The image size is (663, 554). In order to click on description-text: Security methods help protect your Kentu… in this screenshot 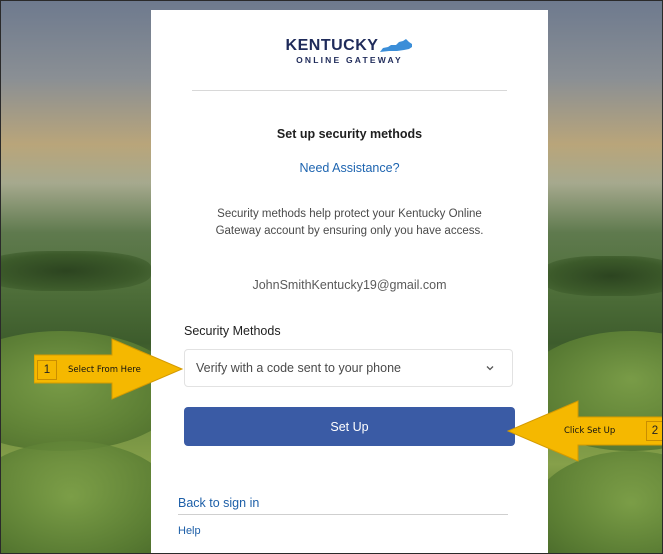, I will do `click(349, 222)`.